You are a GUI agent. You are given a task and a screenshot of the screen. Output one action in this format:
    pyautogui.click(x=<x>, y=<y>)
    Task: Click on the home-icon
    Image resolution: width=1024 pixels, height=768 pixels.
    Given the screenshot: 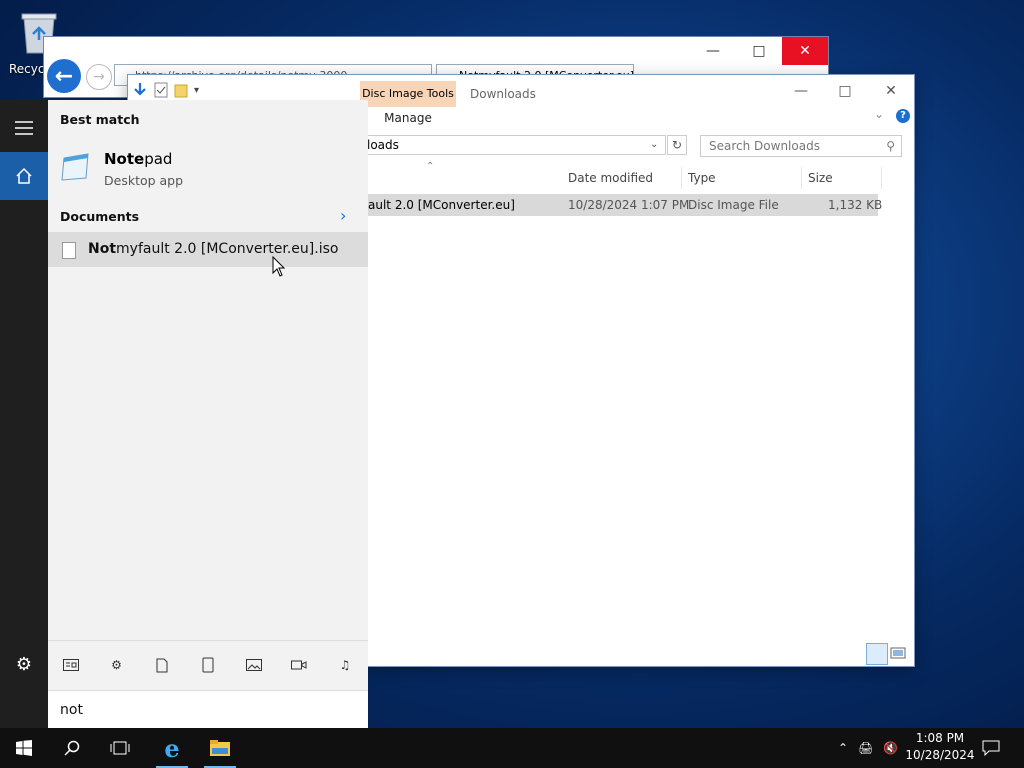 What is the action you would take?
    pyautogui.click(x=24, y=175)
    